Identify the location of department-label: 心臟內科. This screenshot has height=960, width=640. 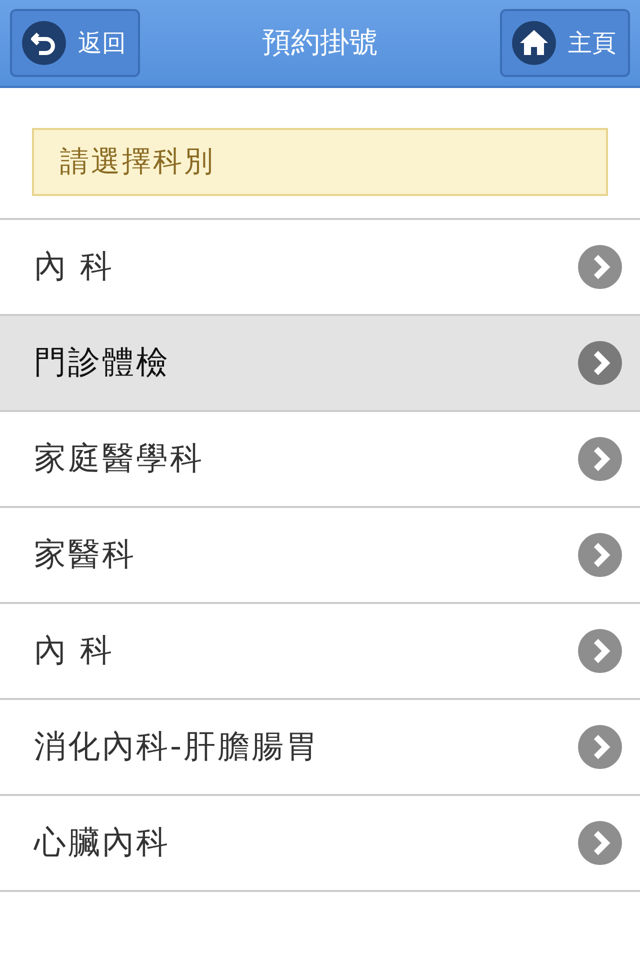
(102, 842).